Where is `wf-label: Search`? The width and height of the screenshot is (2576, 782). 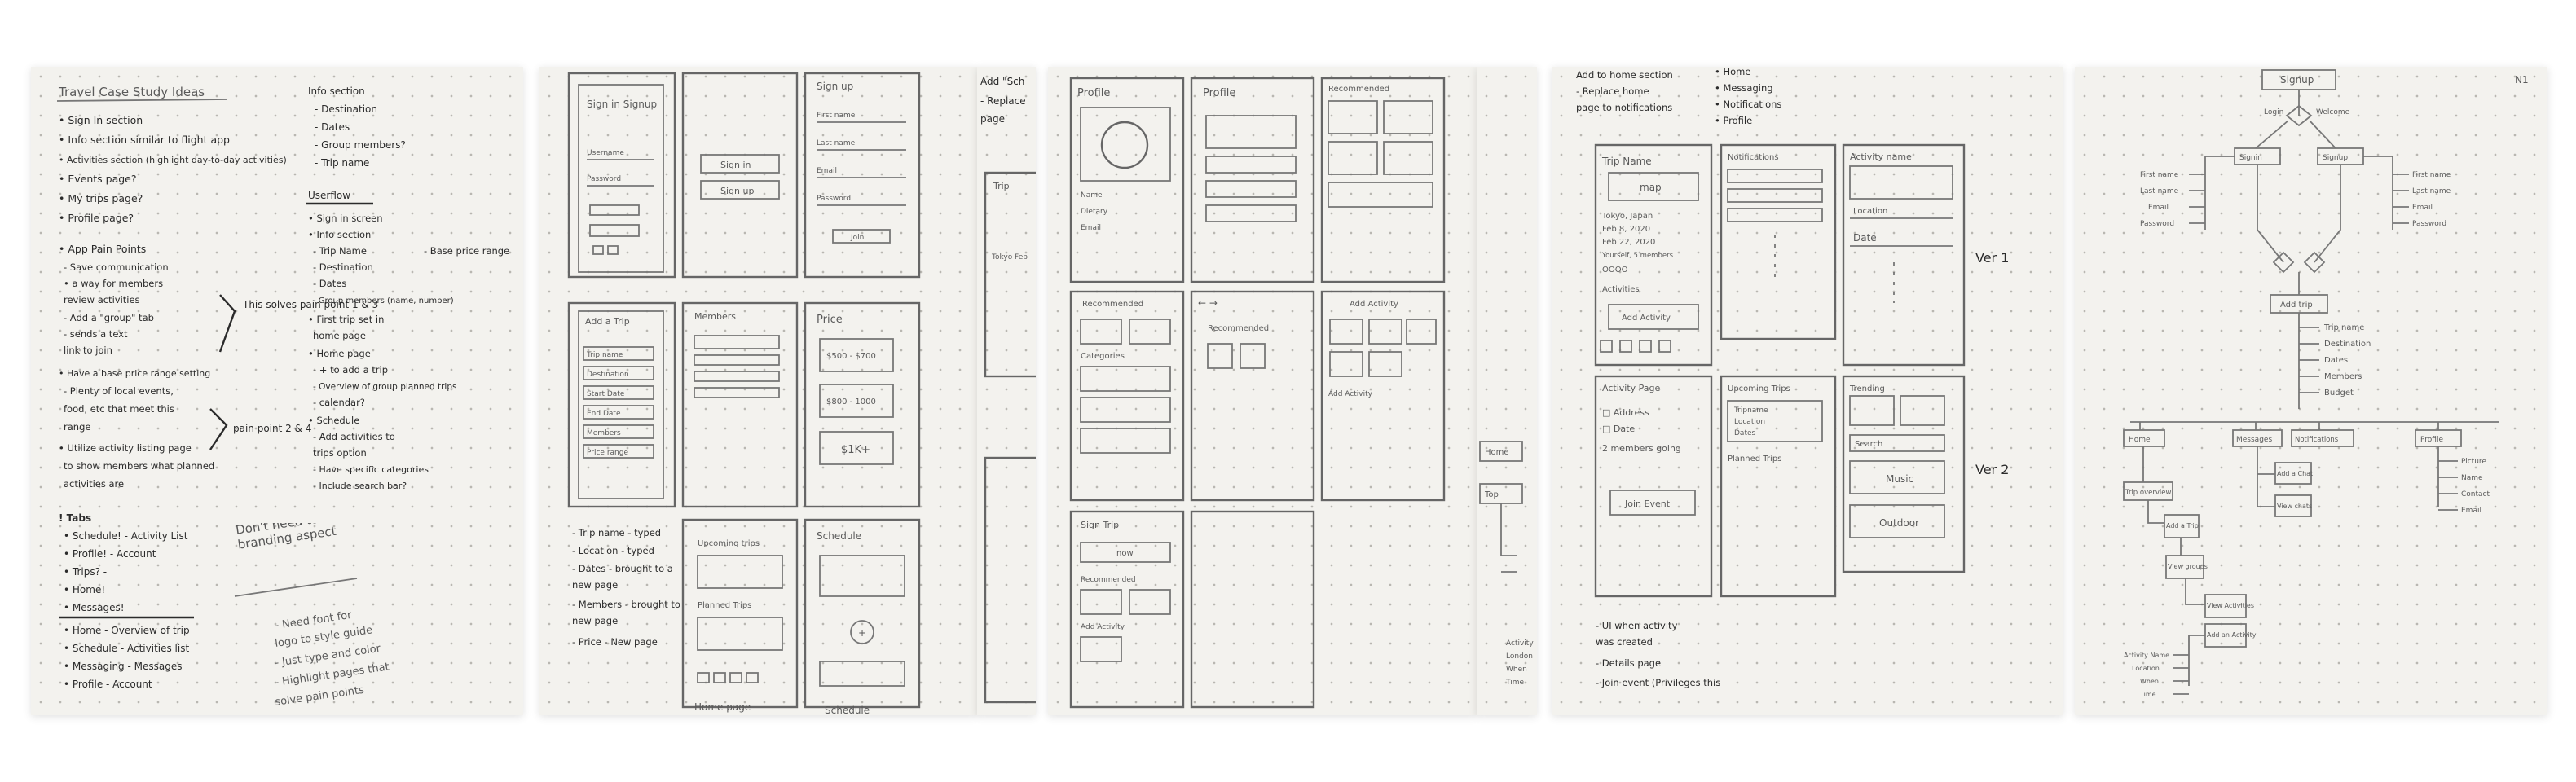
wf-label: Search is located at coordinates (1868, 444).